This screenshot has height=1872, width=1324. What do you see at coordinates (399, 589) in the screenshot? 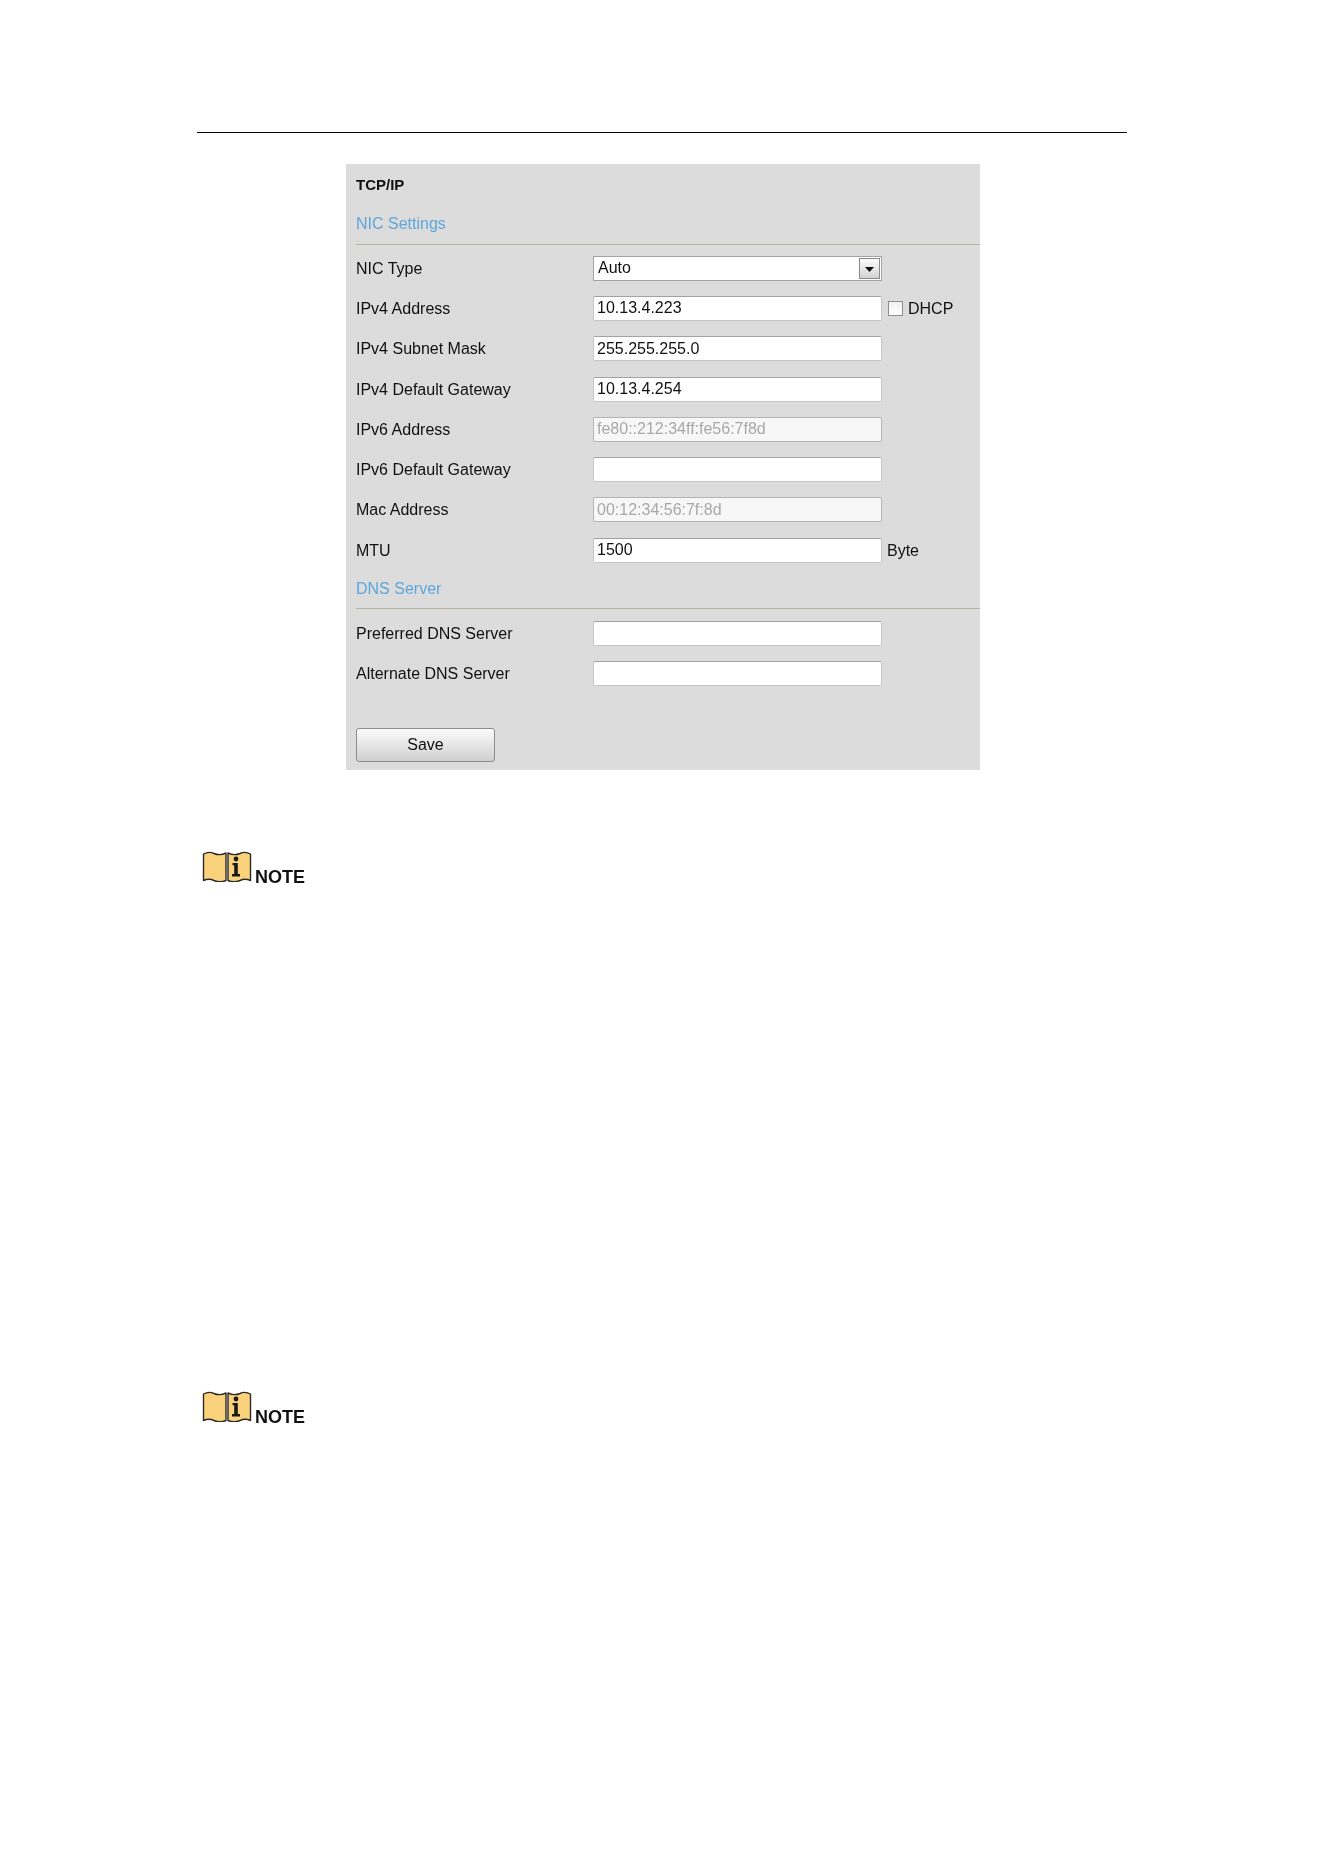
I see `section-heading: DNS Server` at bounding box center [399, 589].